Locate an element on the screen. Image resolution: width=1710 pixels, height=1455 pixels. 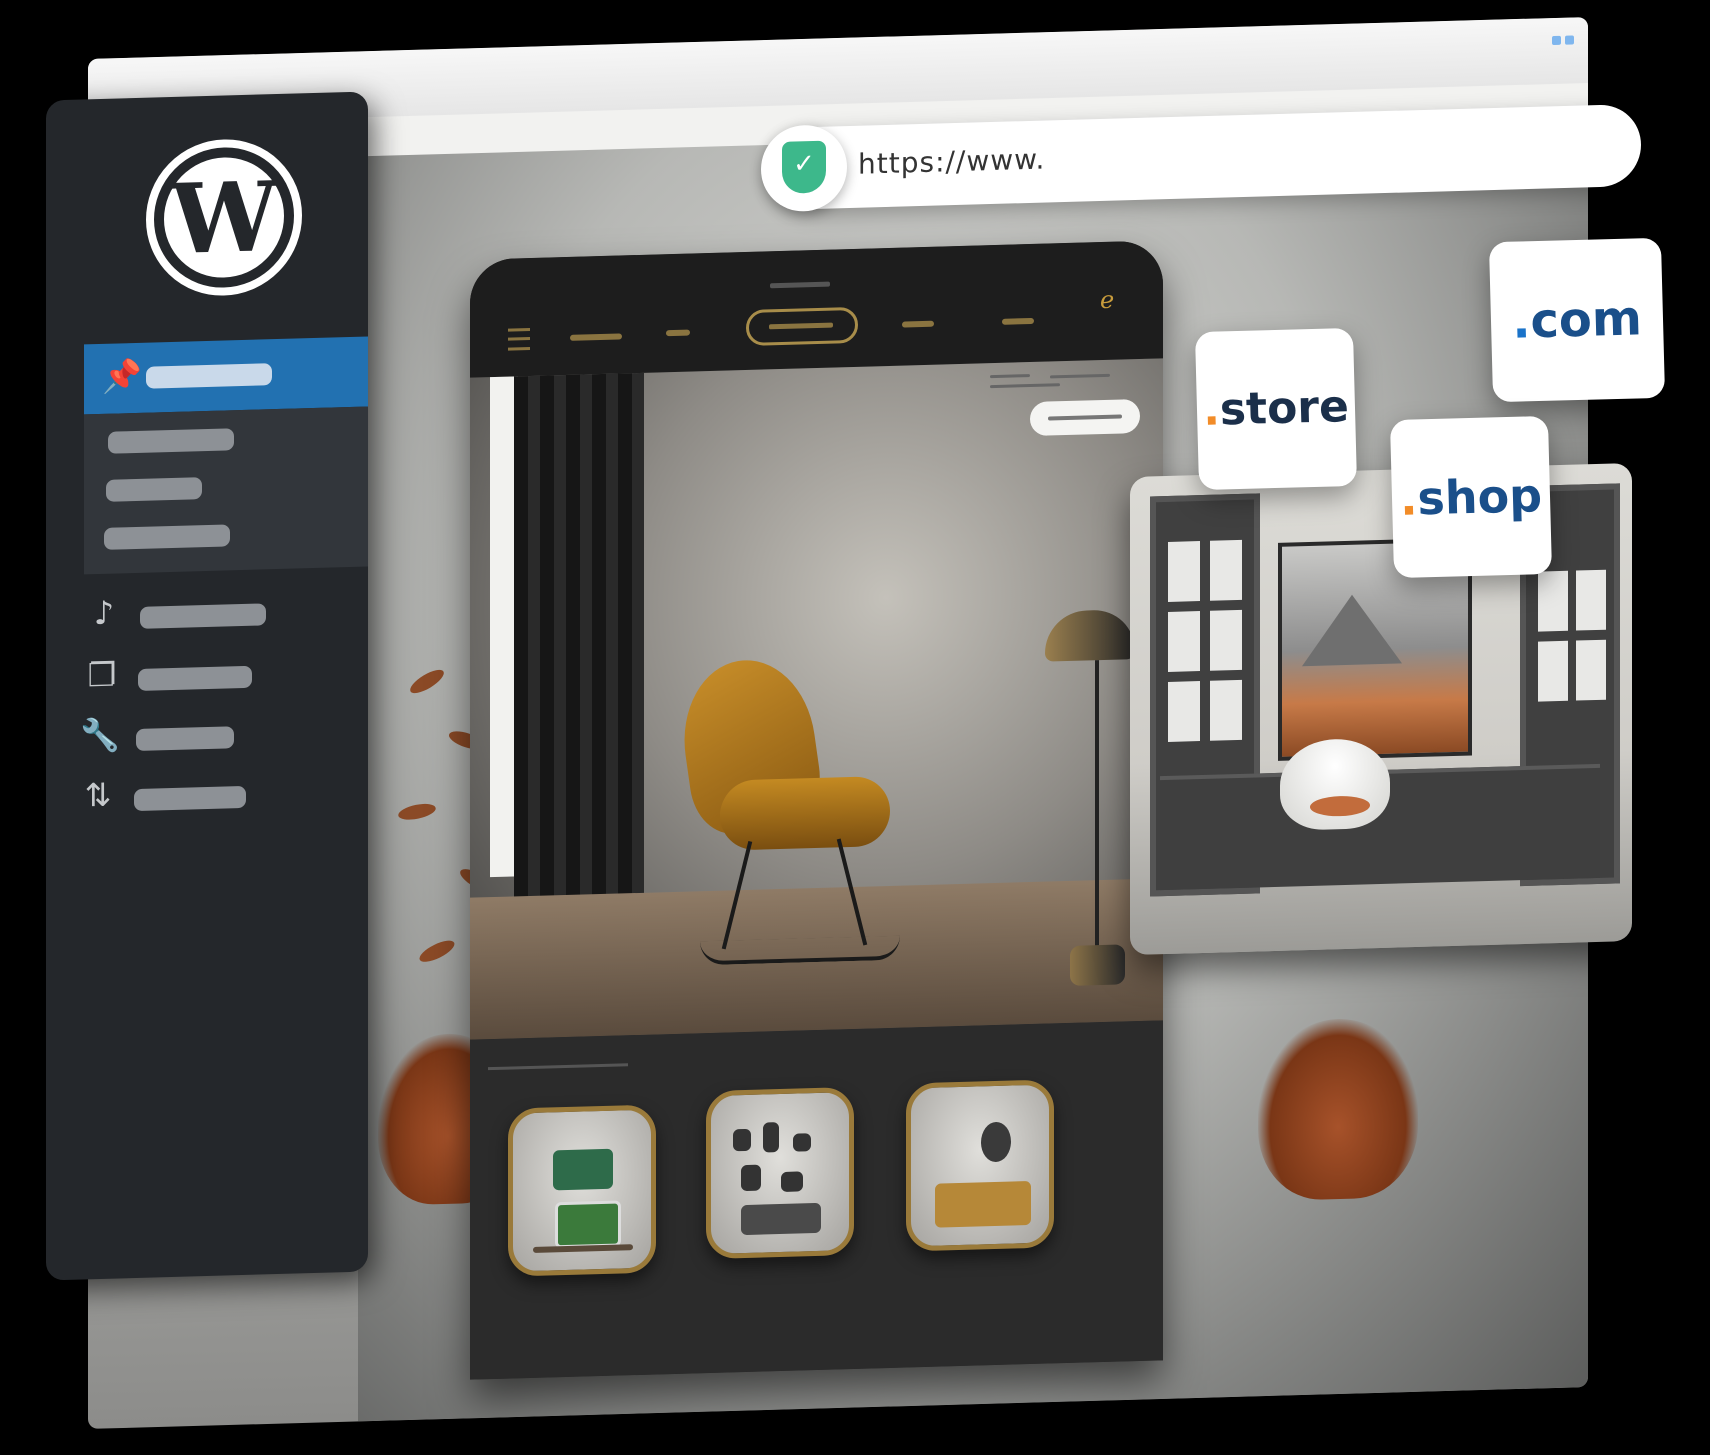
sidebar-submenu is located at coordinates (226, 490).